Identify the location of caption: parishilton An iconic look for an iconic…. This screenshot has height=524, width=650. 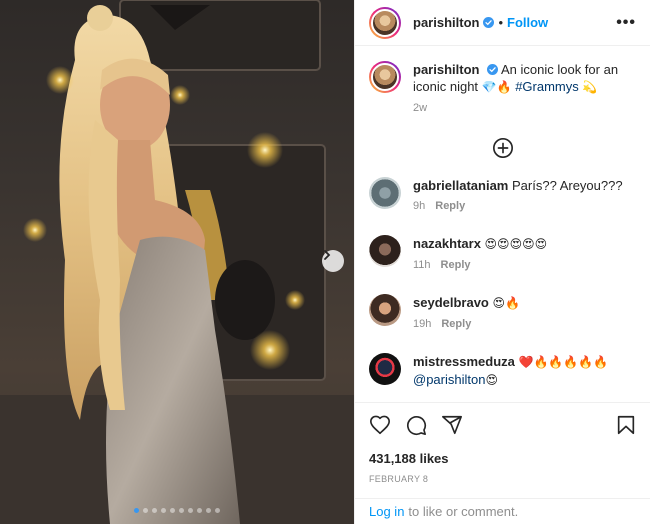
(503, 89).